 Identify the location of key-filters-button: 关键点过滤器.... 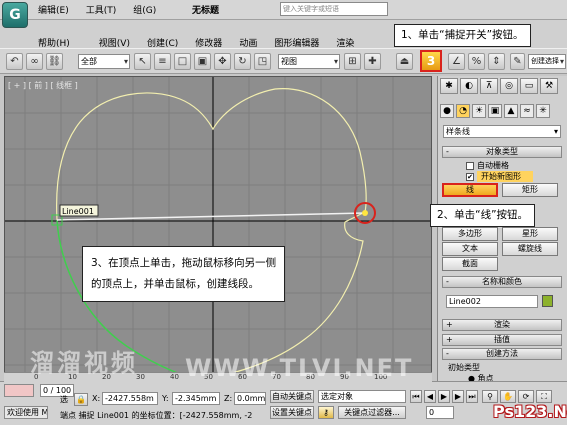
(372, 412).